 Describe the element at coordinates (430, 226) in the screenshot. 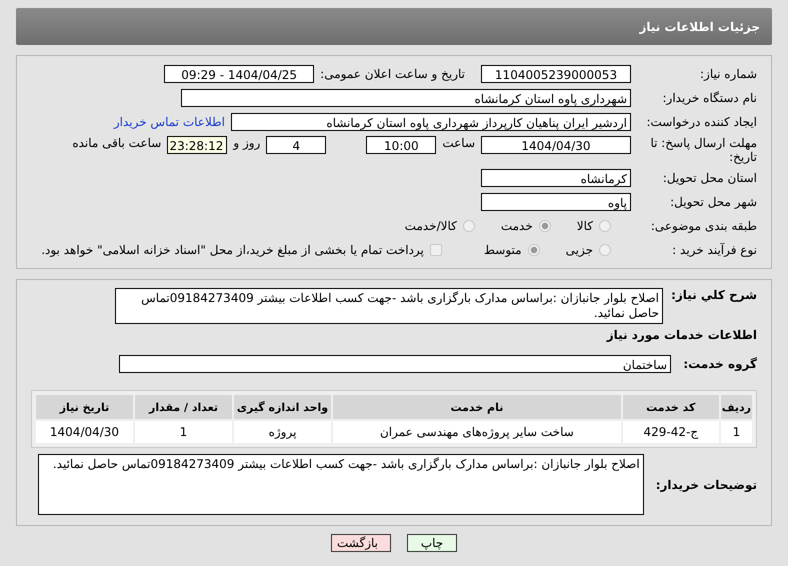

I see `radio-label: کالا/خدمت` at that location.